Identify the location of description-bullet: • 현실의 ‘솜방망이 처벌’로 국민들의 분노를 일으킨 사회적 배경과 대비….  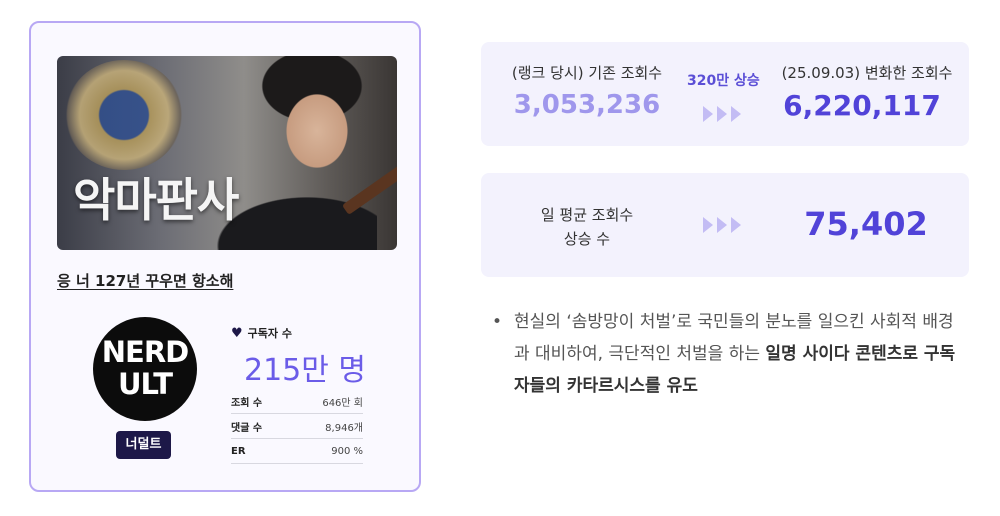
(729, 354).